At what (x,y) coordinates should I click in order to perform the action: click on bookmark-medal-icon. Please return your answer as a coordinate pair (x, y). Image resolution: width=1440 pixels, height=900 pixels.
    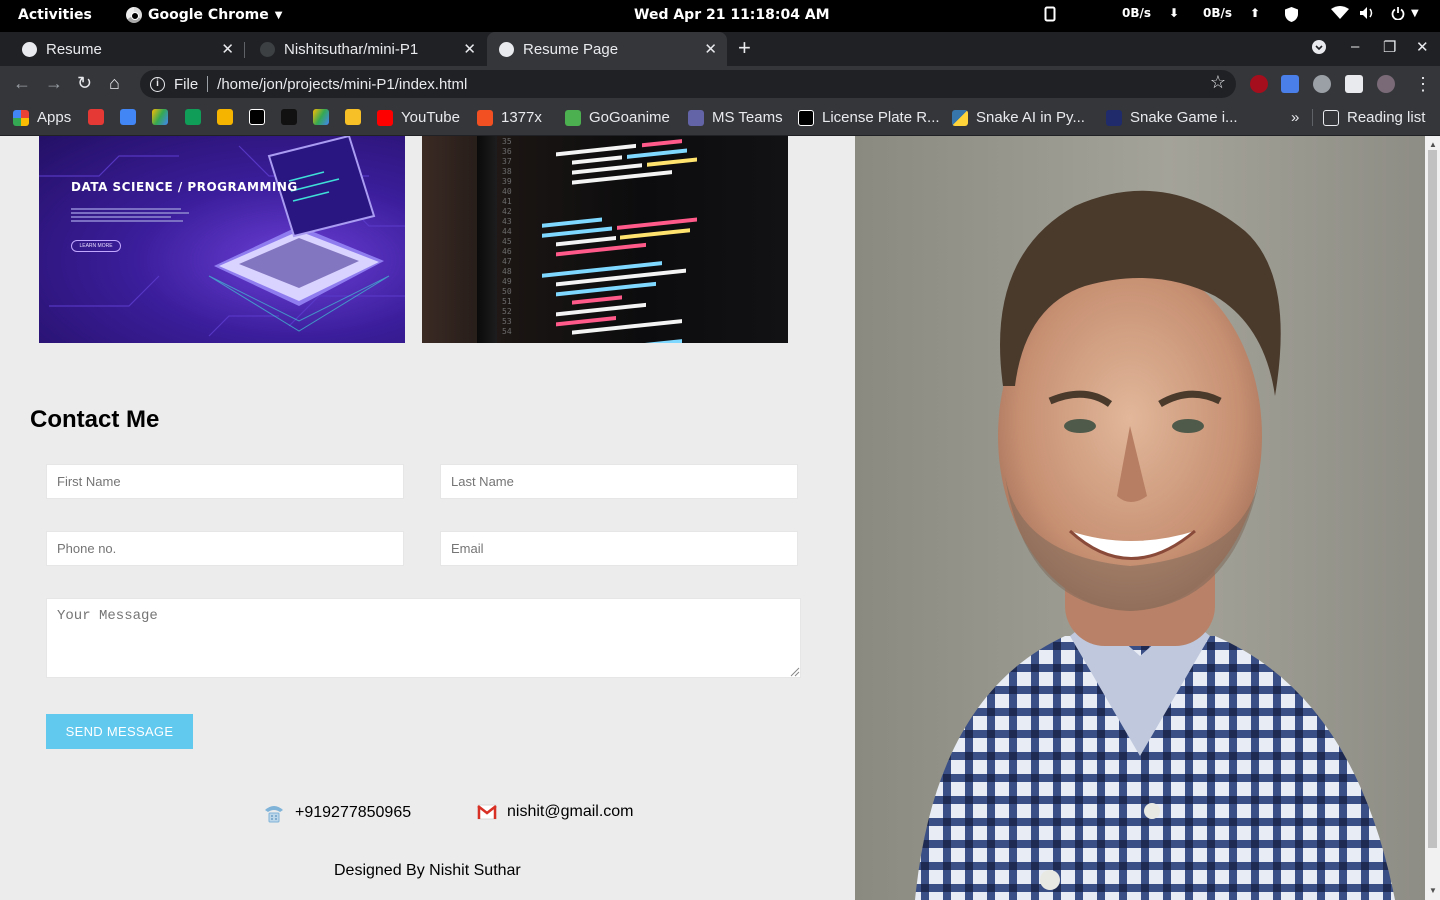
    Looking at the image, I should click on (353, 117).